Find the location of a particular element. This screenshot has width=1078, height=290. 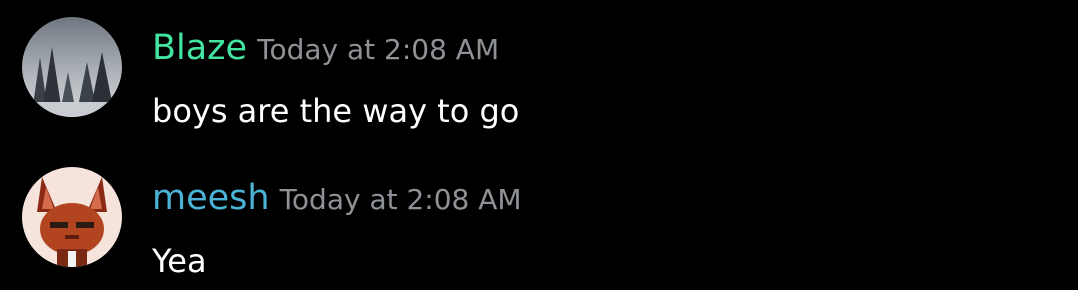

username: Blaze is located at coordinates (199, 48).